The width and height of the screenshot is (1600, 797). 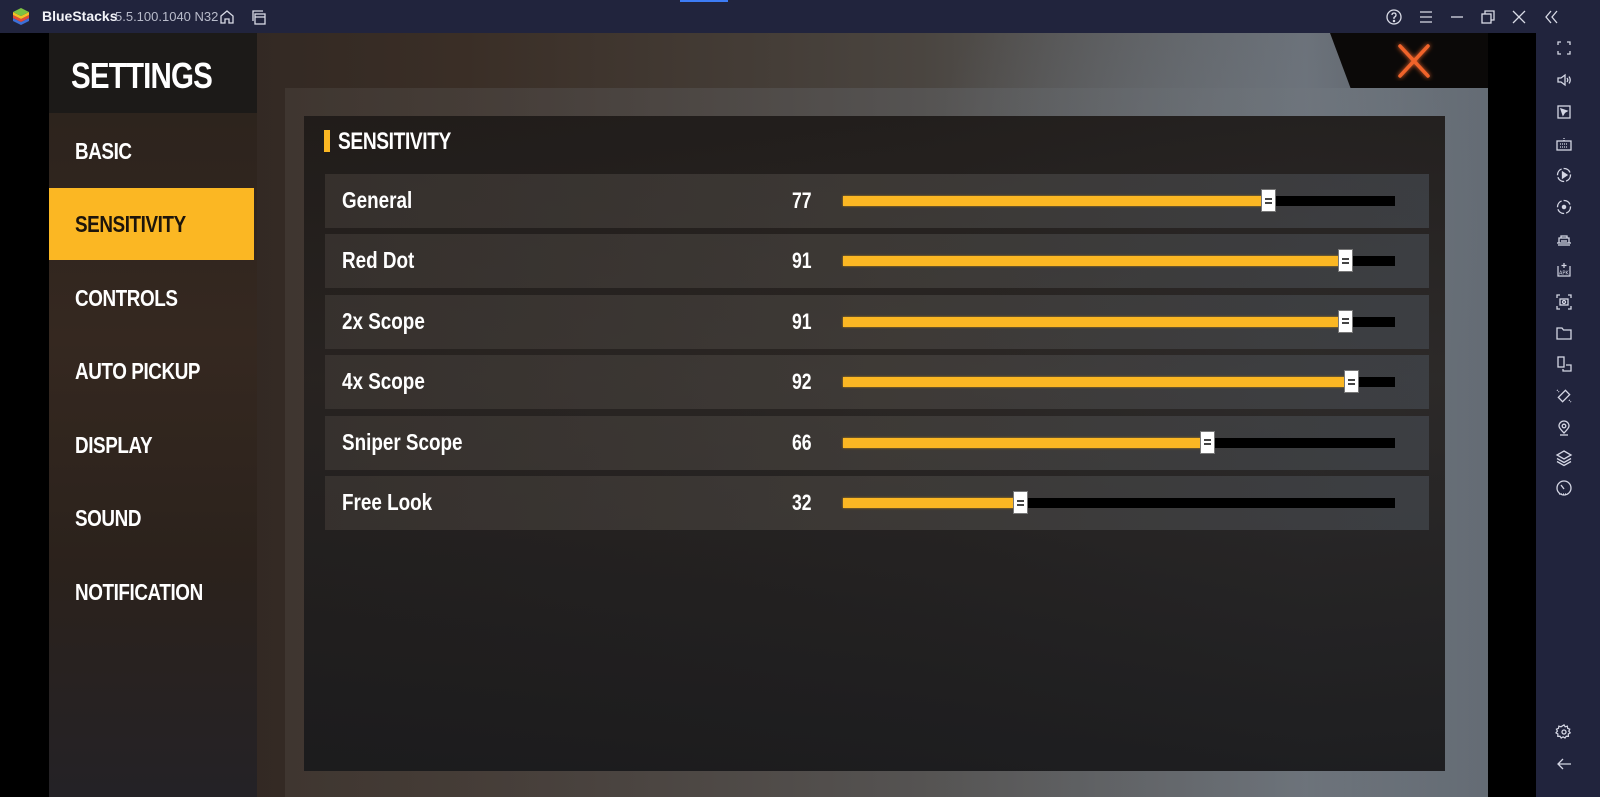 What do you see at coordinates (1564, 175) in the screenshot?
I see `macro-record-icon` at bounding box center [1564, 175].